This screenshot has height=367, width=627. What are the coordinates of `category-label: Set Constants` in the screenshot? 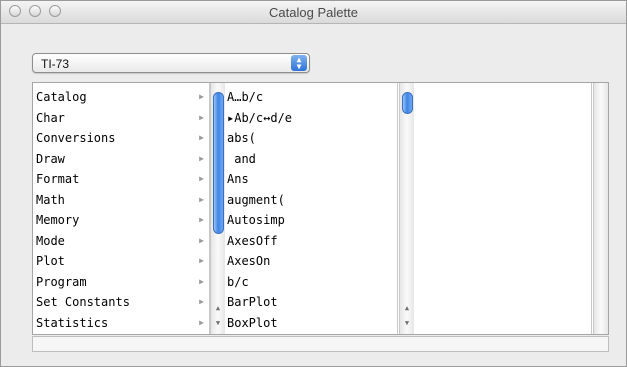 It's located at (83, 302).